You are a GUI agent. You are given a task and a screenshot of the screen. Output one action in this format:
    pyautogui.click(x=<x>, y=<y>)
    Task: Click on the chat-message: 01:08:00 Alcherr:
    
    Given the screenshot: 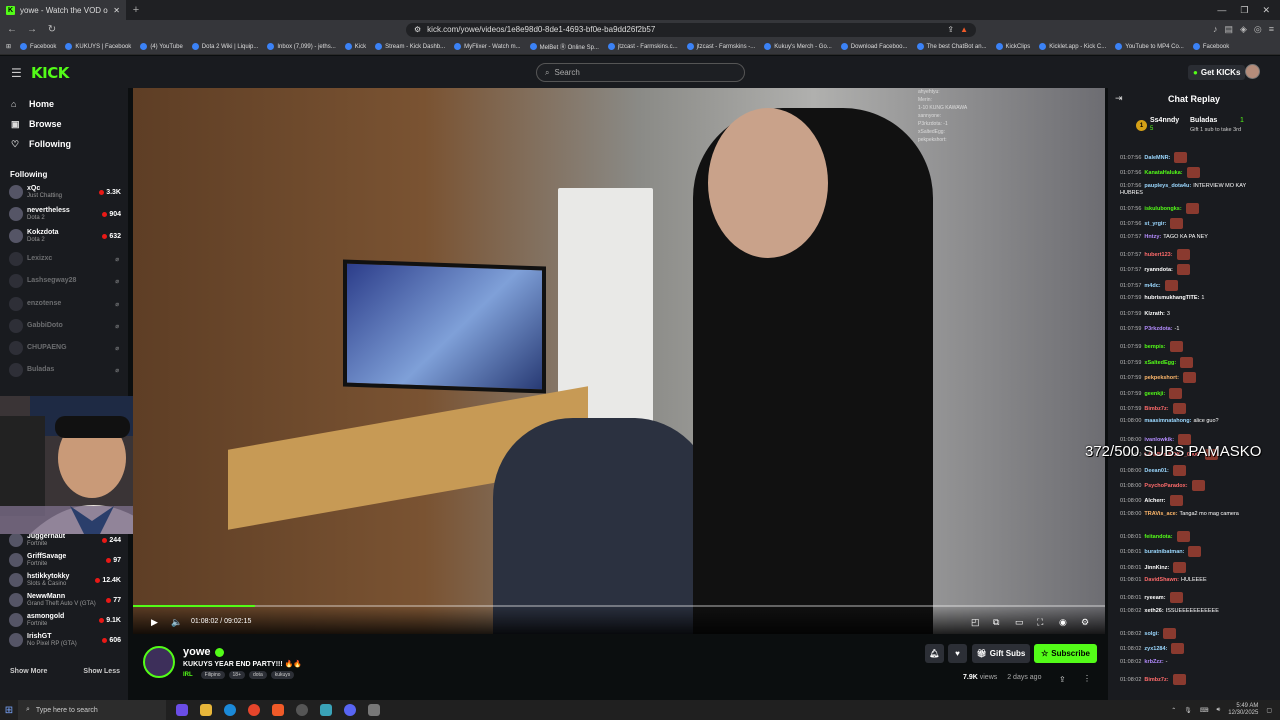 What is the action you would take?
    pyautogui.click(x=1151, y=501)
    